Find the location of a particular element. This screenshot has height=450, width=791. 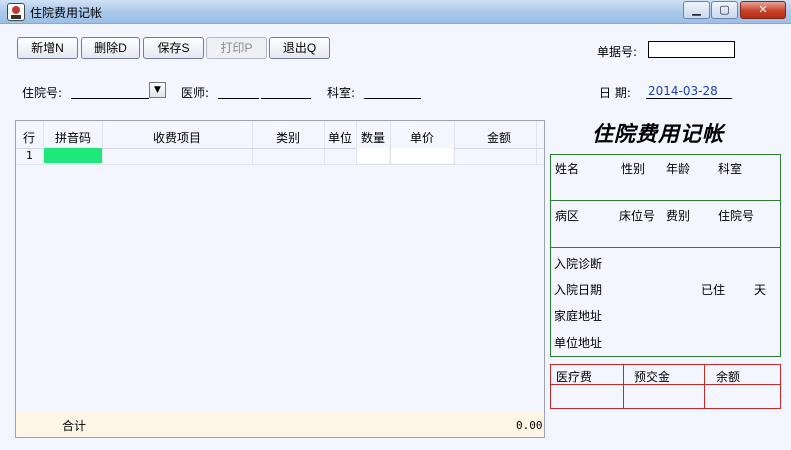

doctor-label: 医师: is located at coordinates (195, 93).